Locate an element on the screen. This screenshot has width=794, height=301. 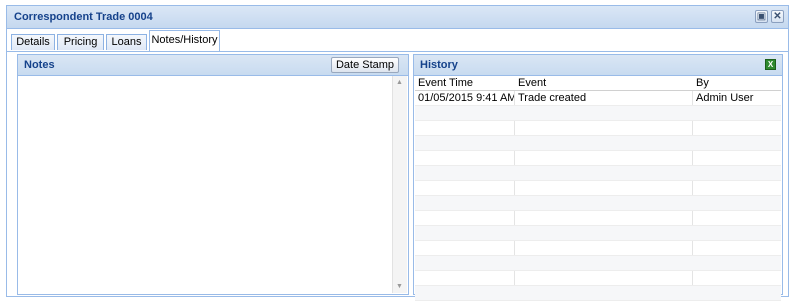
close-icon: ✕ is located at coordinates (777, 16).